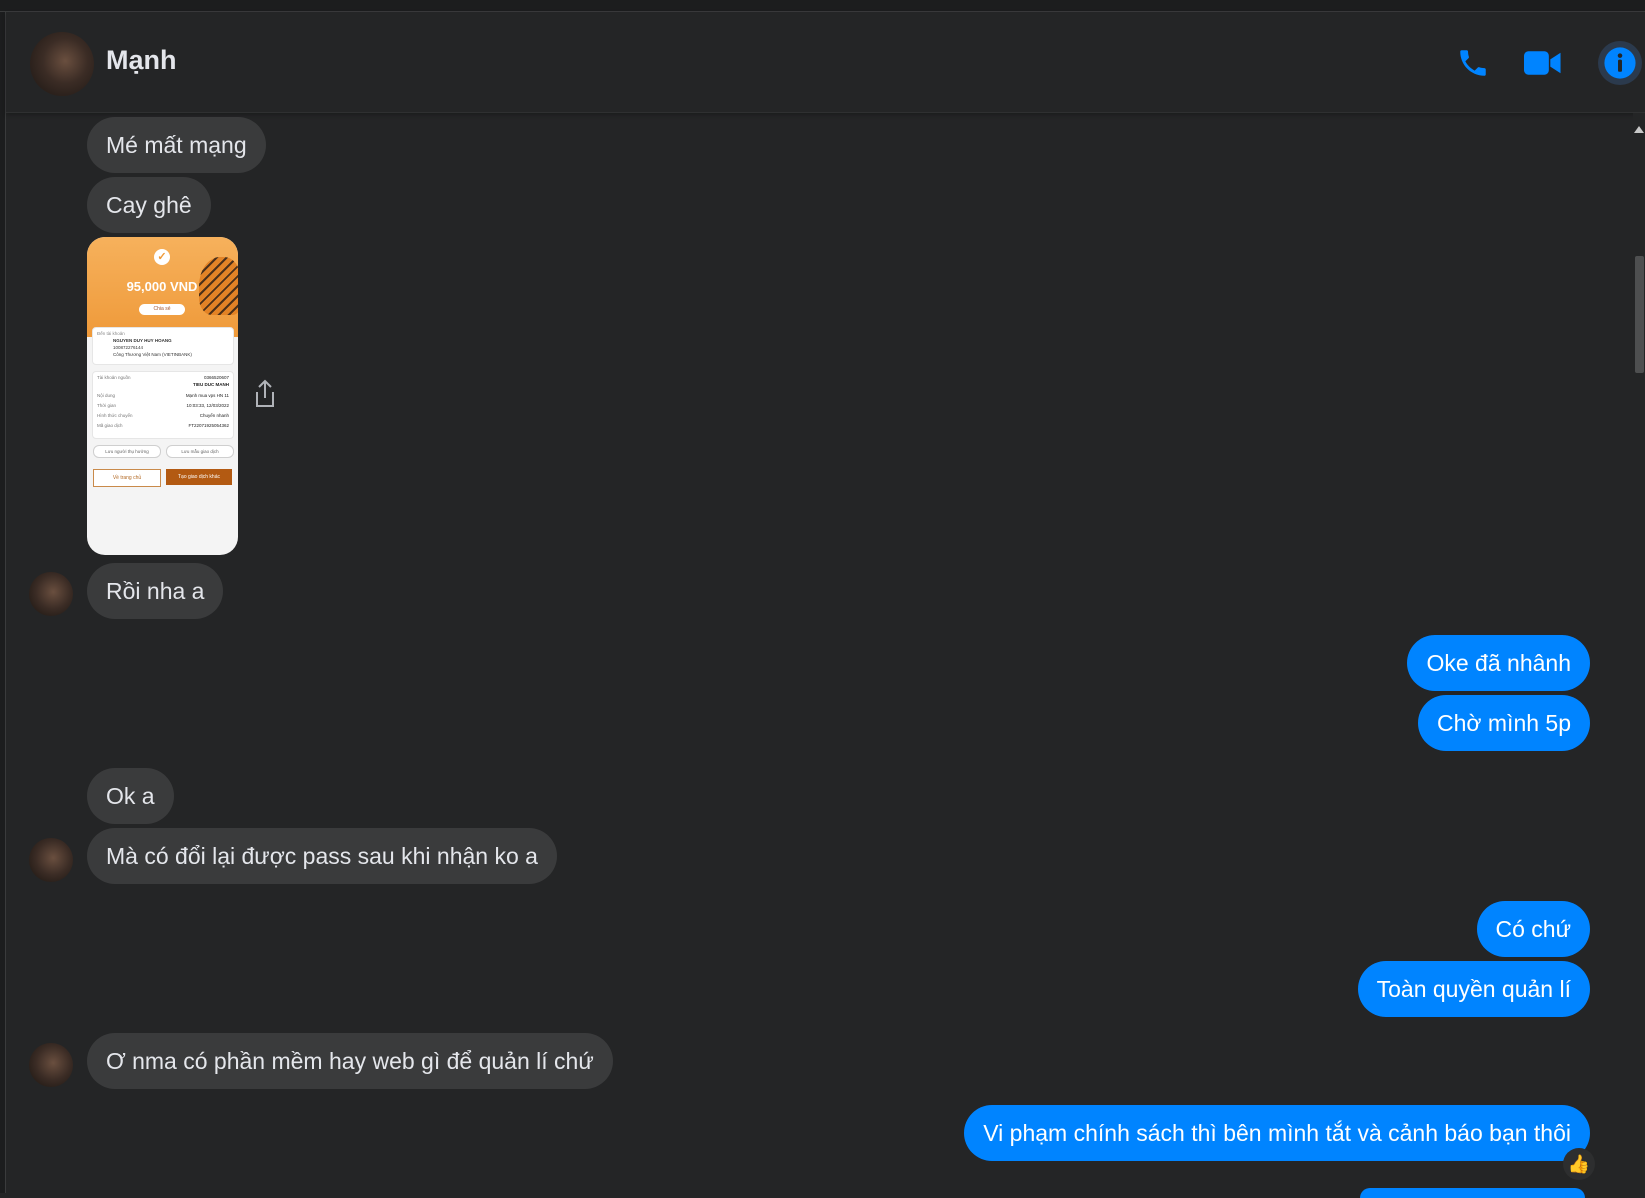 The image size is (1645, 1198). What do you see at coordinates (200, 451) in the screenshot?
I see `save-template-pill: Lưu mẫu giao dịch` at bounding box center [200, 451].